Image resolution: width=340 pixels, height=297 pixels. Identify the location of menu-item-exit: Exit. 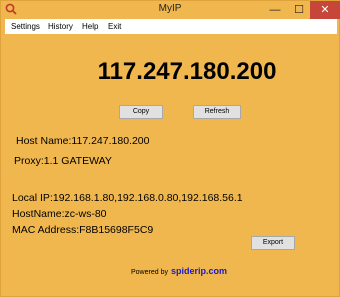
(114, 26).